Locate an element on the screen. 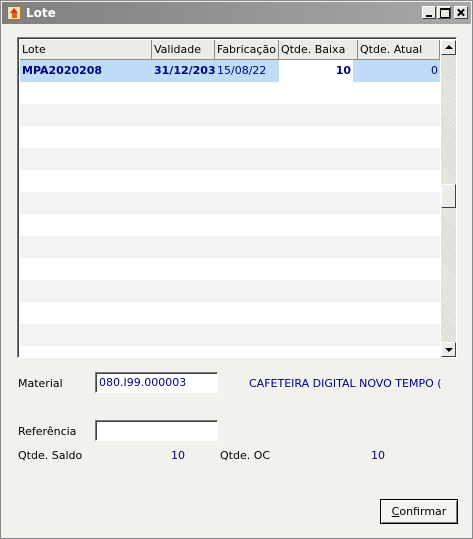 The width and height of the screenshot is (473, 539). confirm-button: Confirmar is located at coordinates (419, 511).